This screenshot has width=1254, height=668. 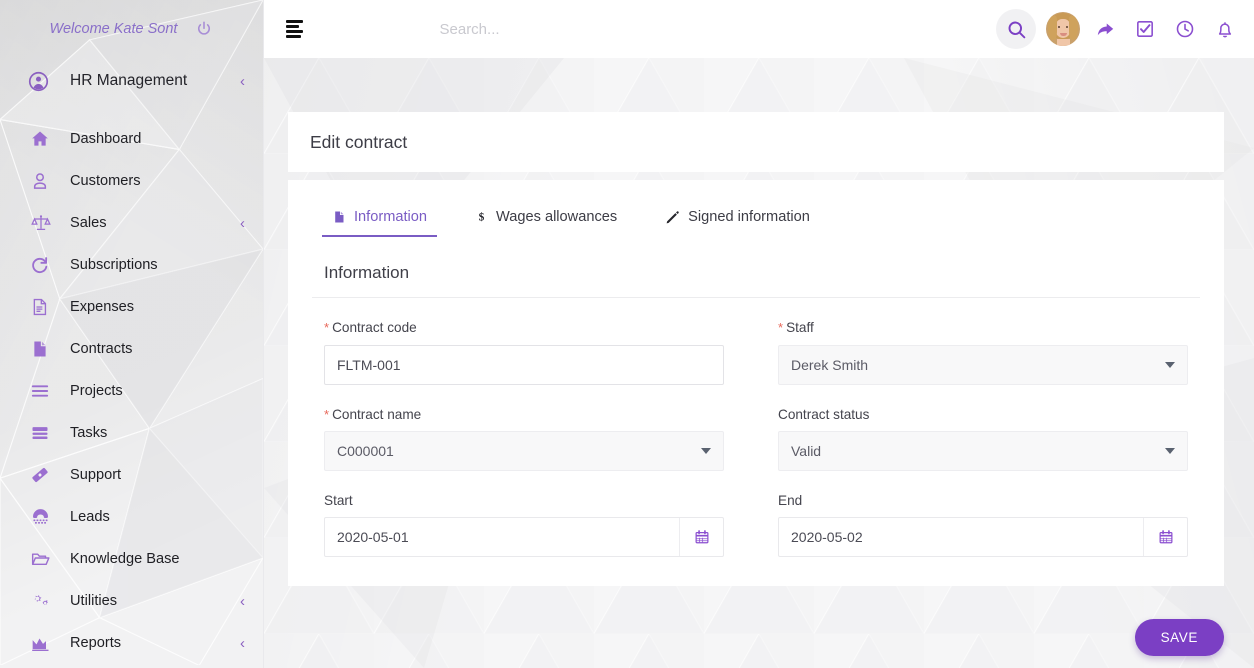 I want to click on clock-icon, so click(x=1185, y=29).